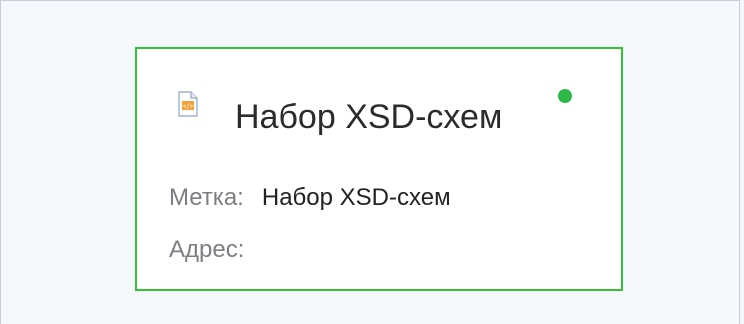 The image size is (744, 324). I want to click on address-key: Адрес:, so click(207, 249).